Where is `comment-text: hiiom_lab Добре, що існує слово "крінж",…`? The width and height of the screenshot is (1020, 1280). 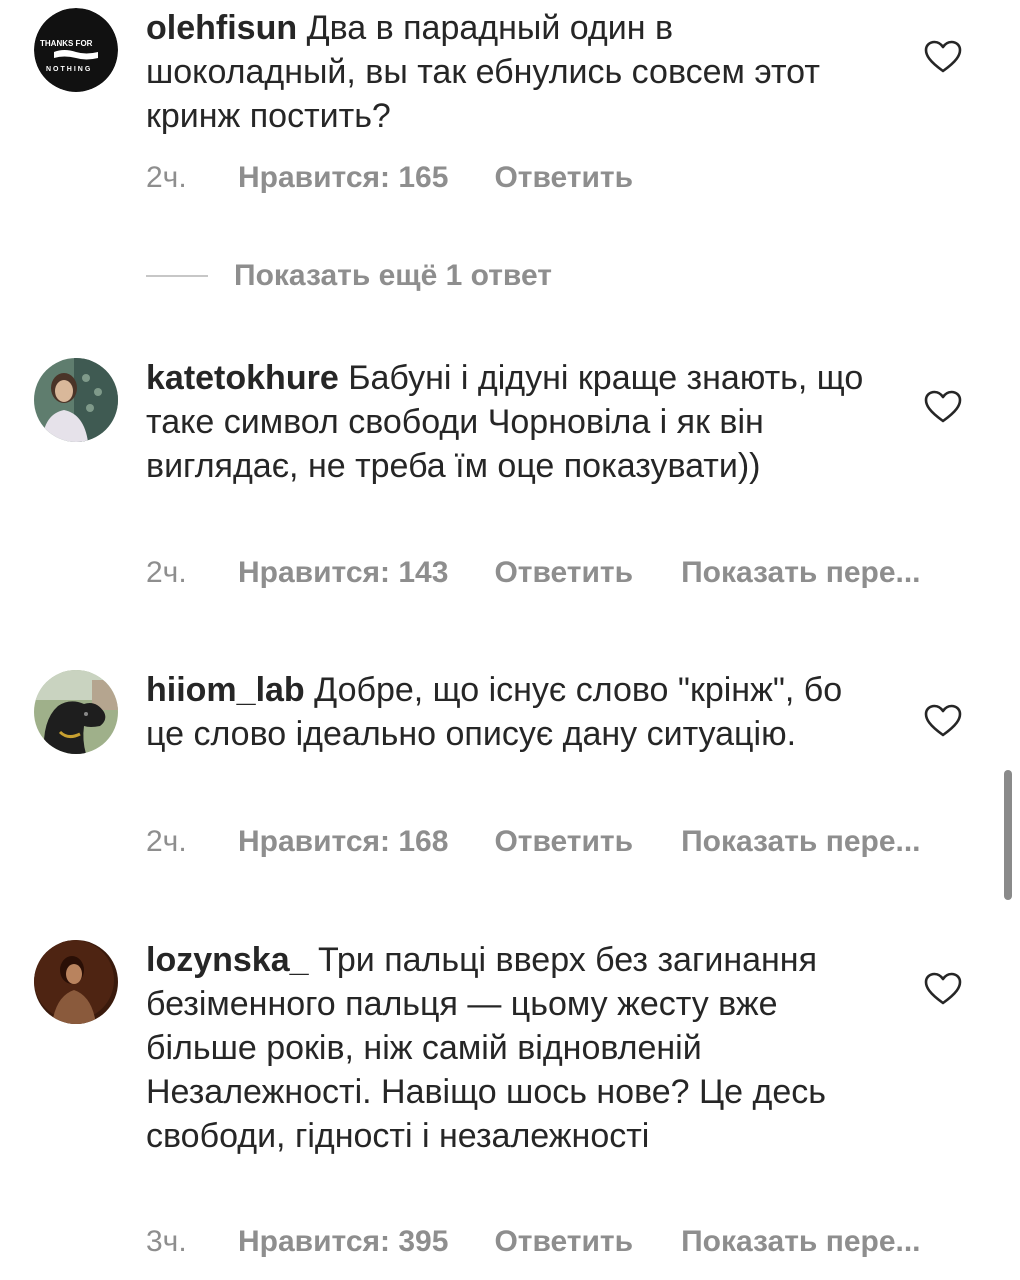 comment-text: hiiom_lab Добре, що існує слово "крінж",… is located at coordinates (511, 712).